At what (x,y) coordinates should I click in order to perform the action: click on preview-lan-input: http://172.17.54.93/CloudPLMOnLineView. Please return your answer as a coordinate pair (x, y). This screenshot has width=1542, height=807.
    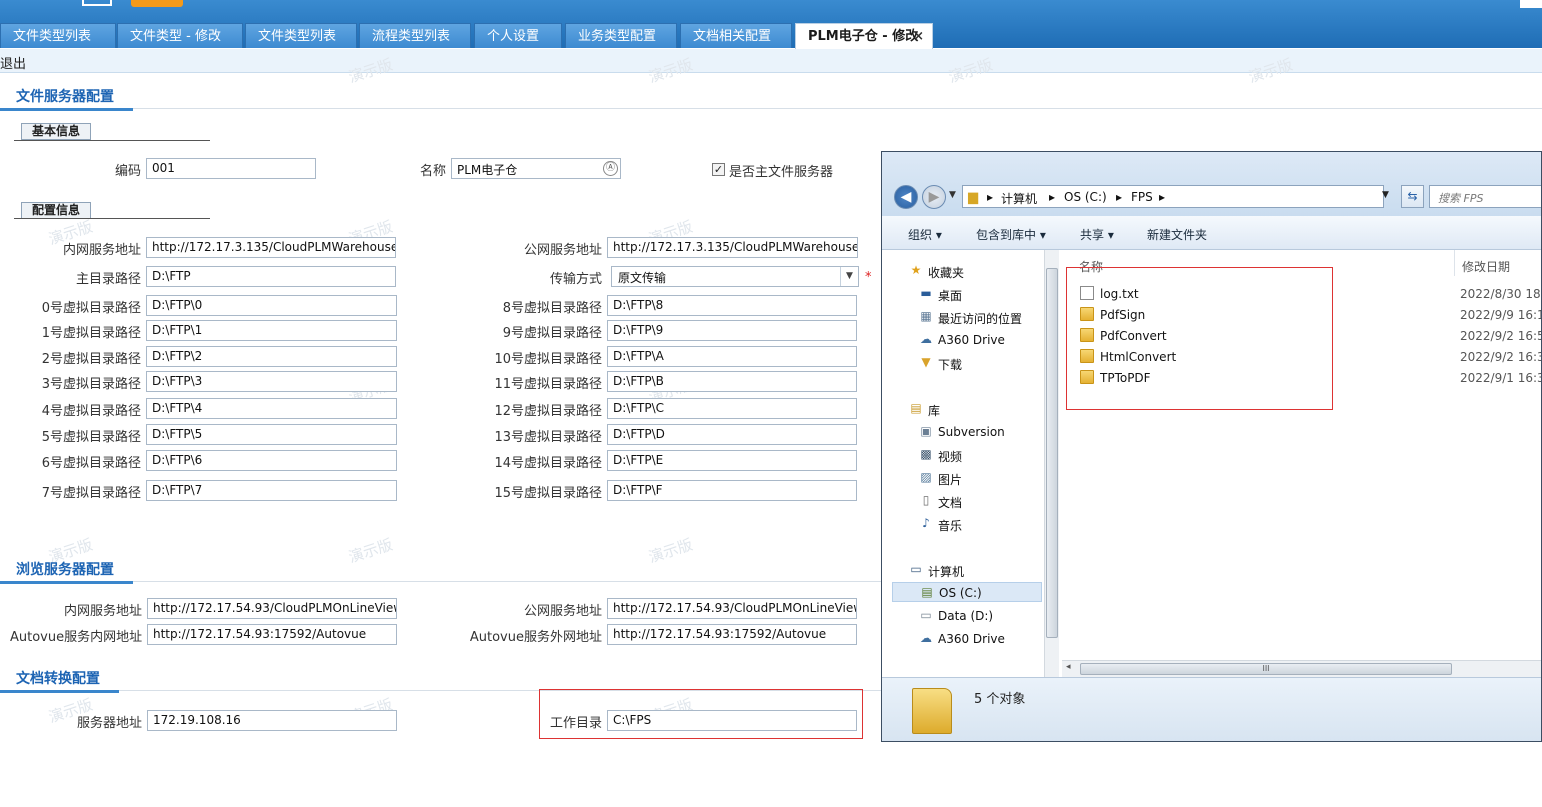
    Looking at the image, I should click on (272, 608).